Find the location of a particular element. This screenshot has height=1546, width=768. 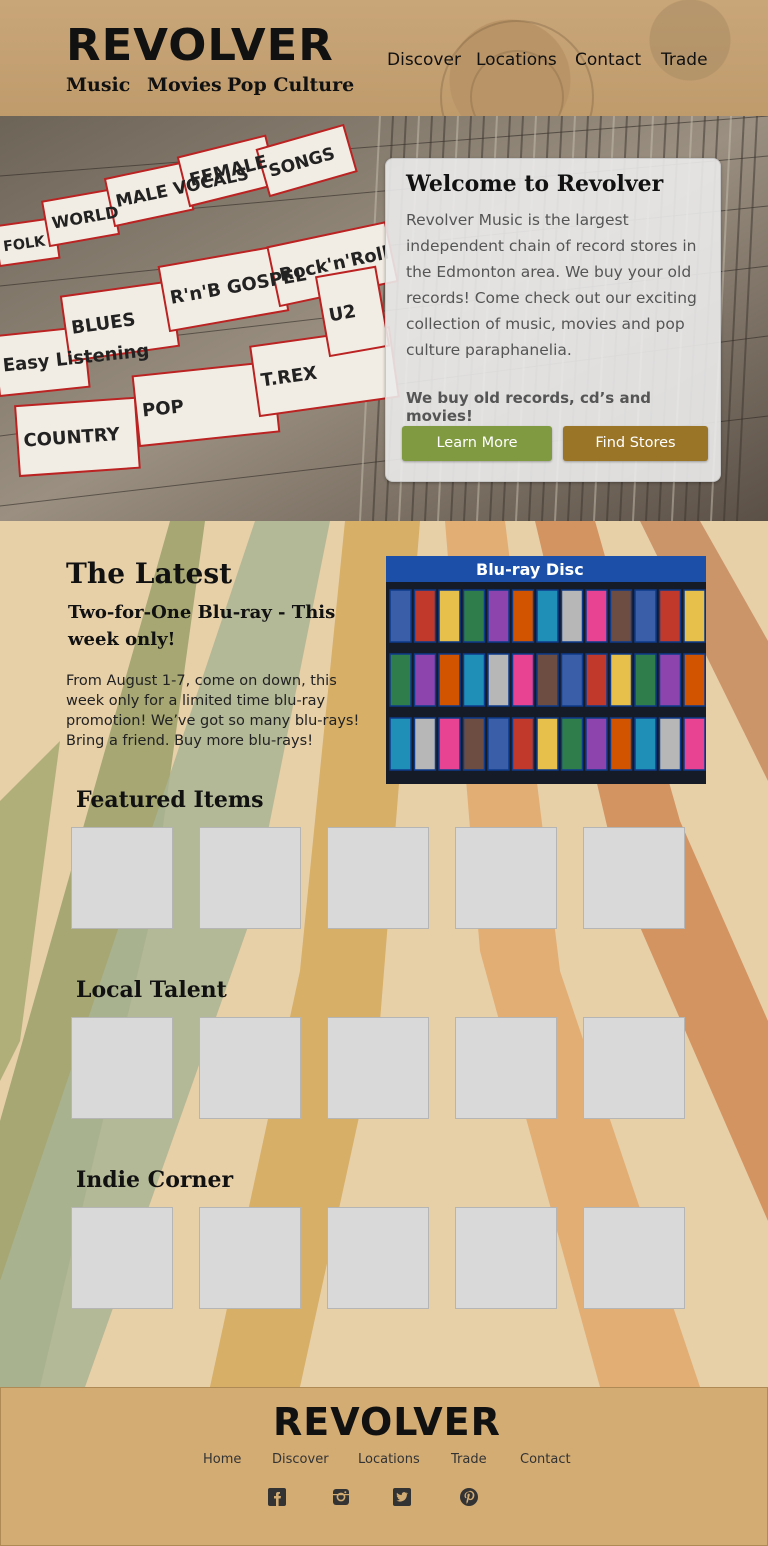

facebook-icon is located at coordinates (277, 1497).